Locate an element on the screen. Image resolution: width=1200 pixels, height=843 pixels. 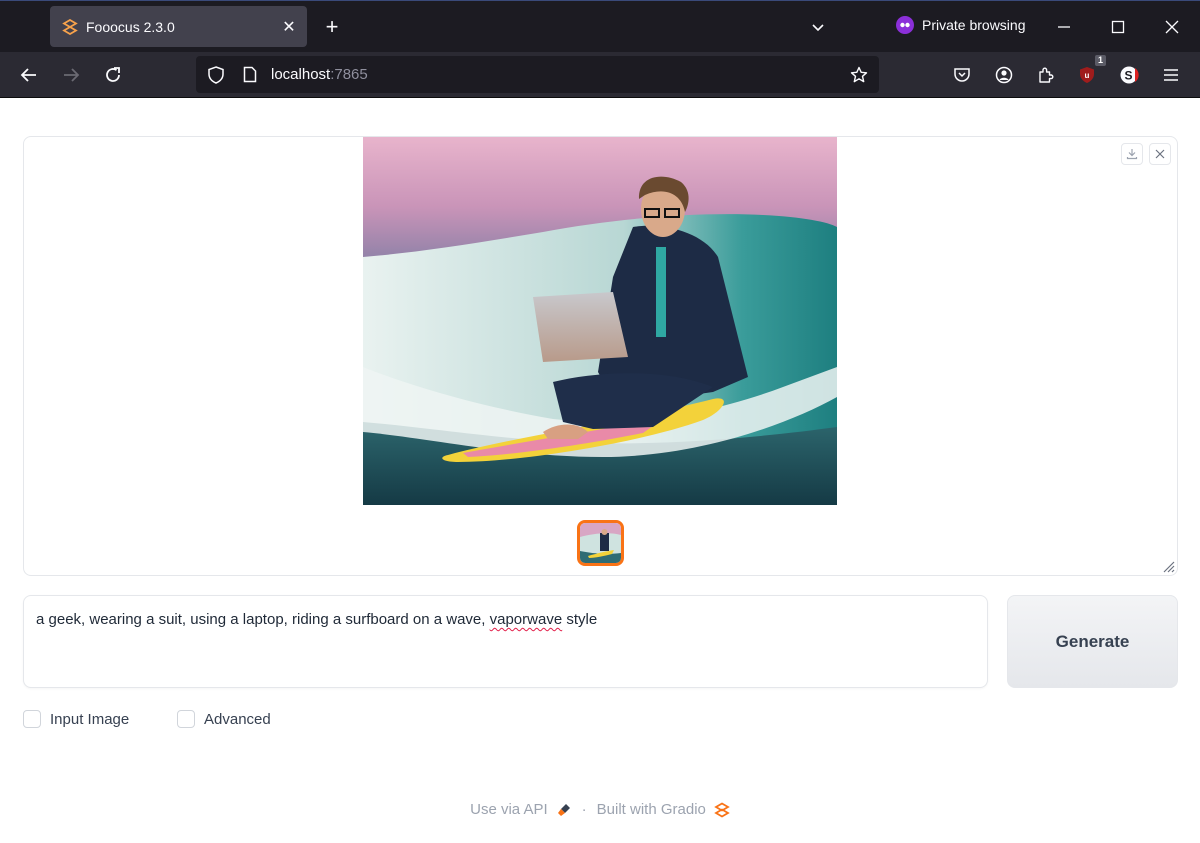
s-extension-icon: S is located at coordinates (1129, 75).